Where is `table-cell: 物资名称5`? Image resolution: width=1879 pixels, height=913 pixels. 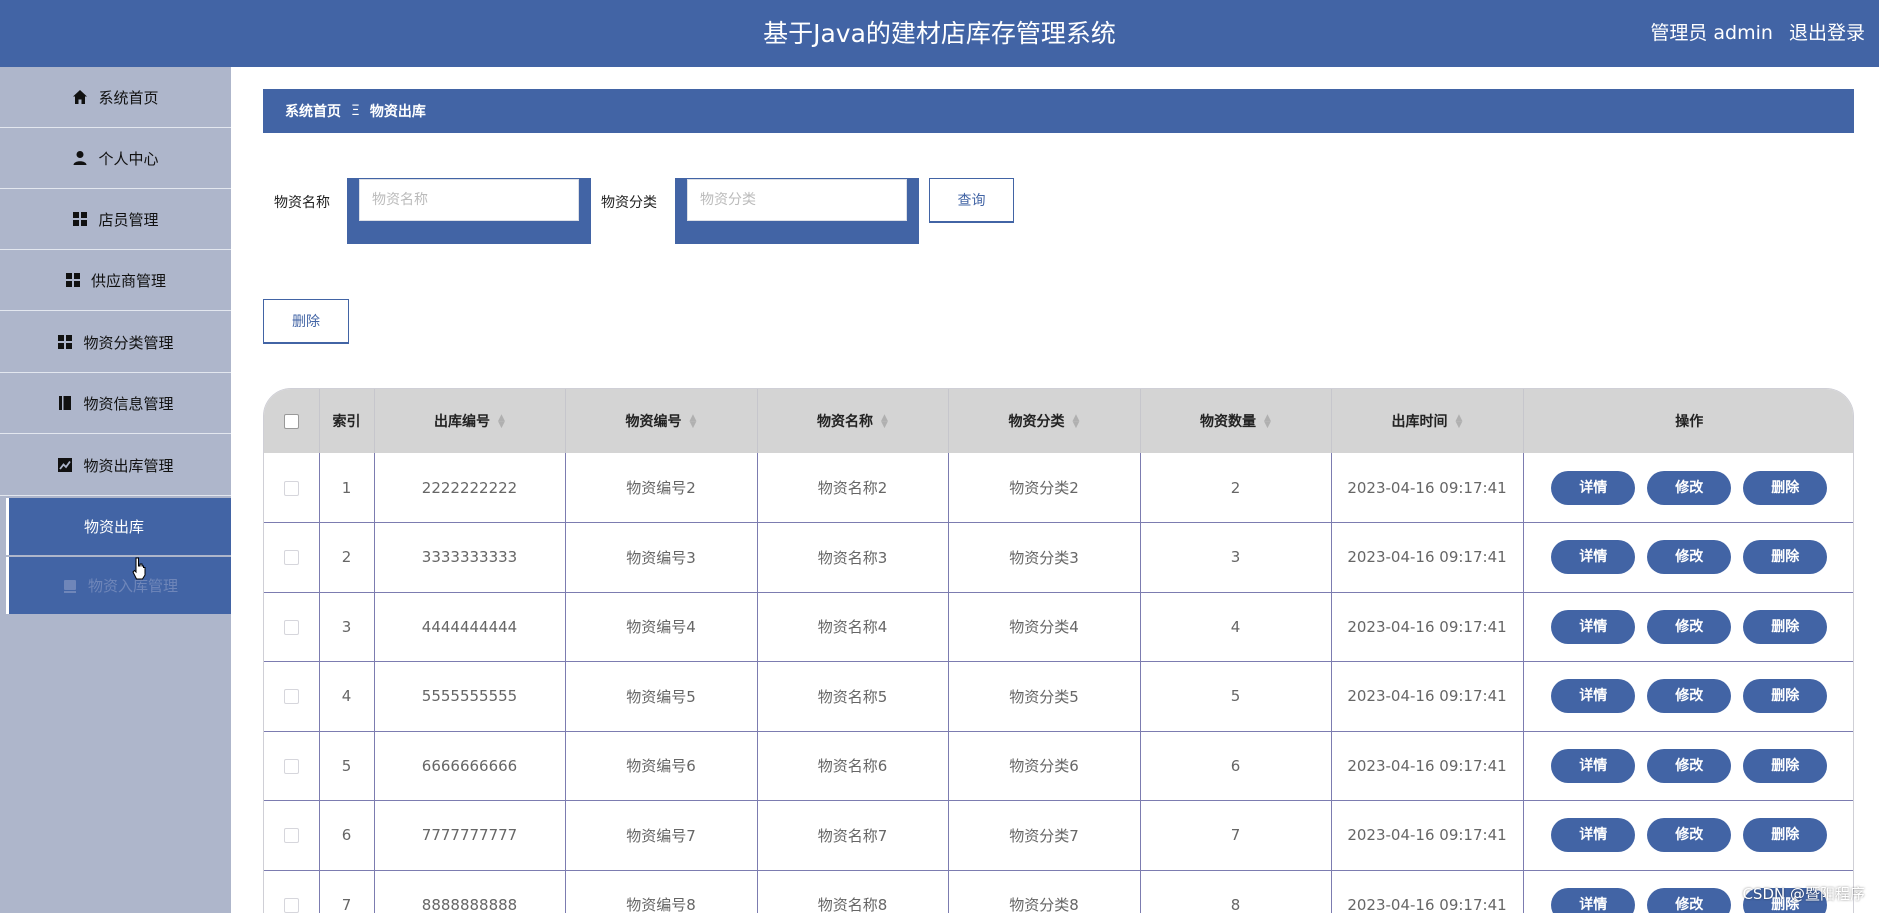 table-cell: 物资名称5 is located at coordinates (853, 696).